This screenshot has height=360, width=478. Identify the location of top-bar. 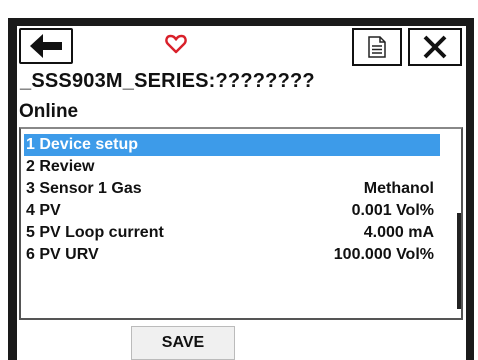
(241, 47).